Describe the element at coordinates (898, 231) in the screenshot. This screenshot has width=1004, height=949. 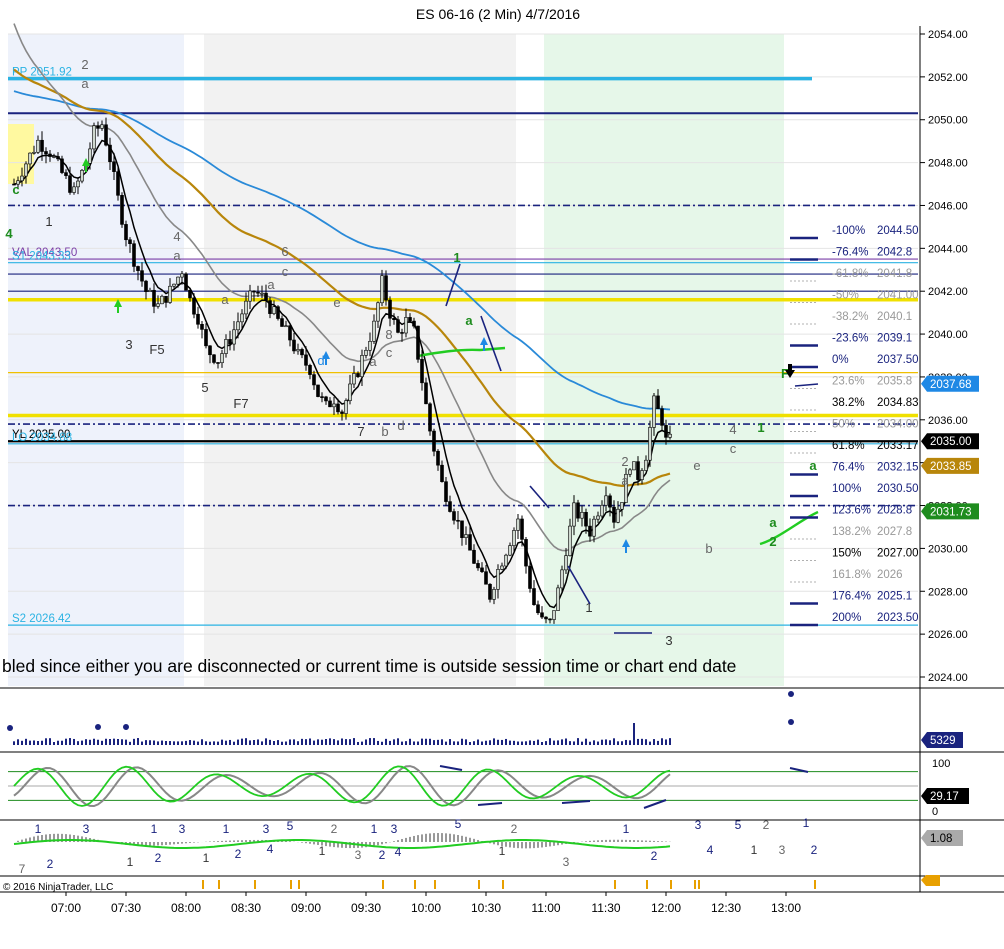
I see `fib-price: 2044.50` at that location.